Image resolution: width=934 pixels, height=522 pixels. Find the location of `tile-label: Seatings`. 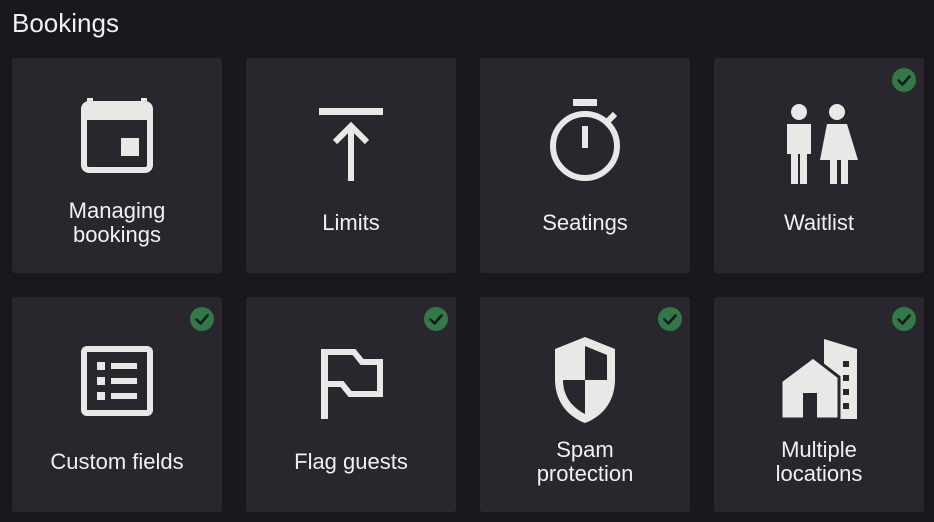

tile-label: Seatings is located at coordinates (585, 222).